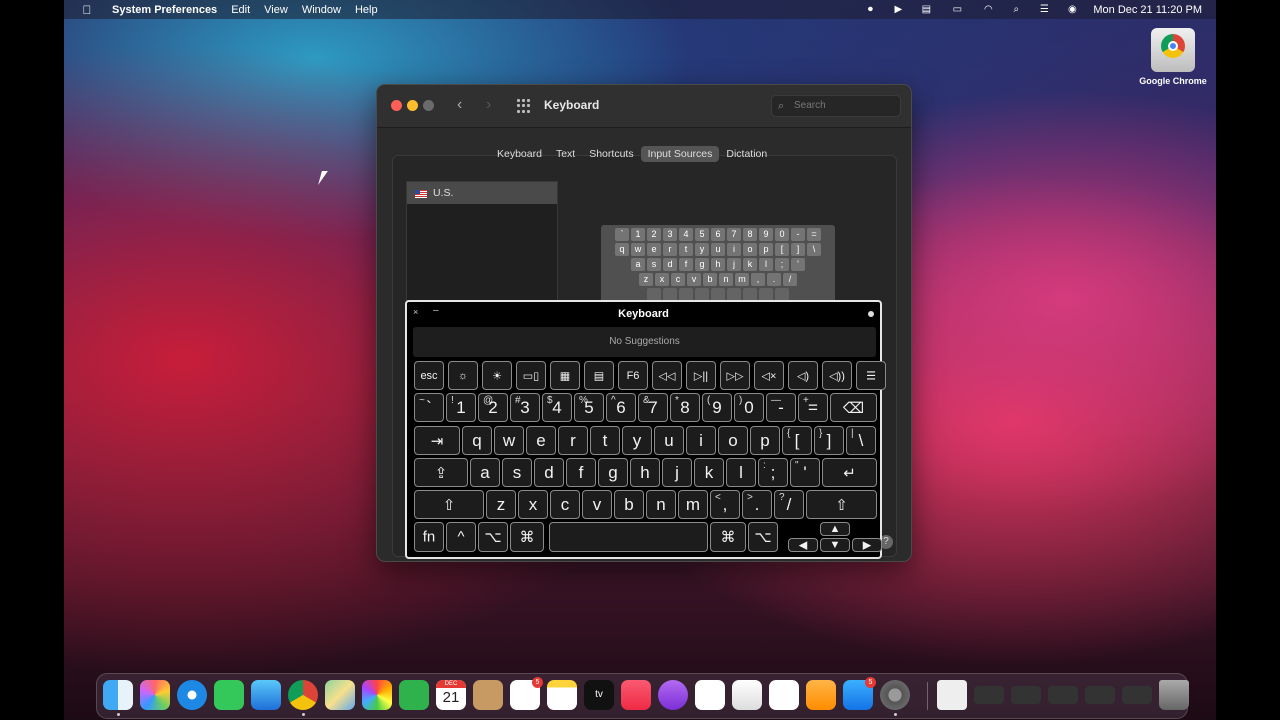 This screenshot has width=1280, height=720. Describe the element at coordinates (895, 695) in the screenshot. I see `system-preferences-icon` at that location.